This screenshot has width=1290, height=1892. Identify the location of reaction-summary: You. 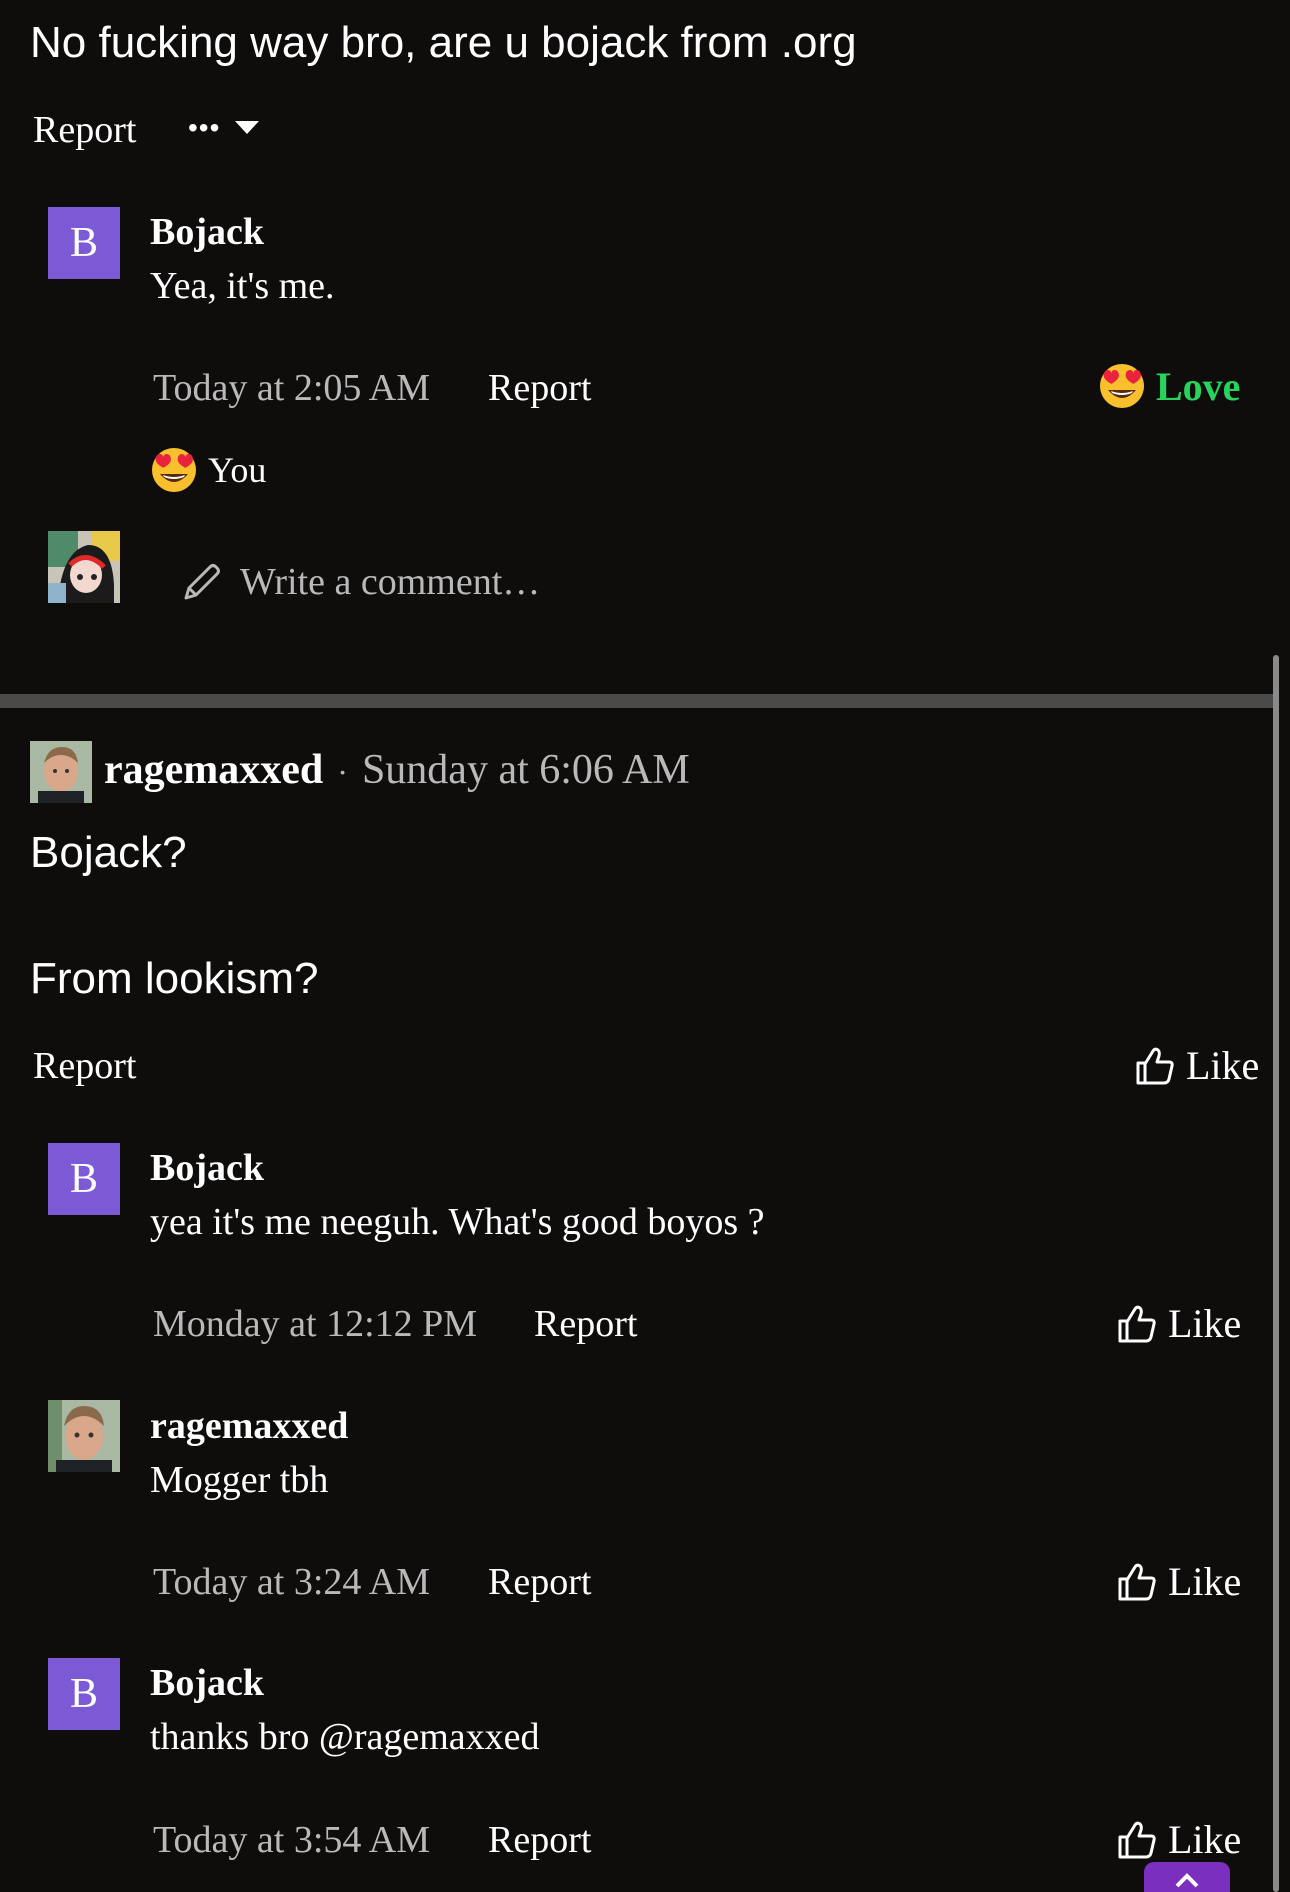
(208, 470).